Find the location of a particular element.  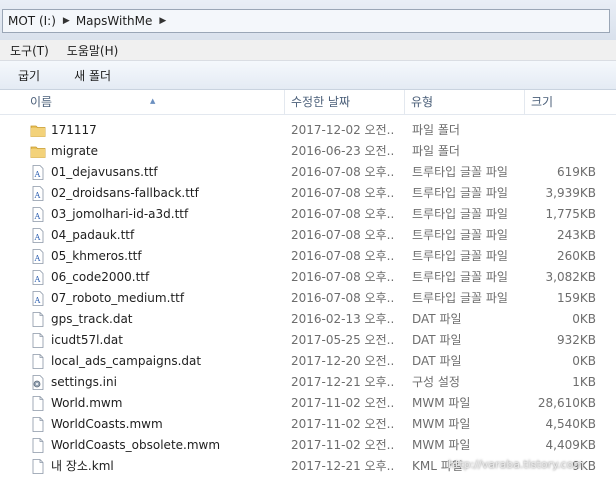

file-size: 0KB is located at coordinates (584, 361).